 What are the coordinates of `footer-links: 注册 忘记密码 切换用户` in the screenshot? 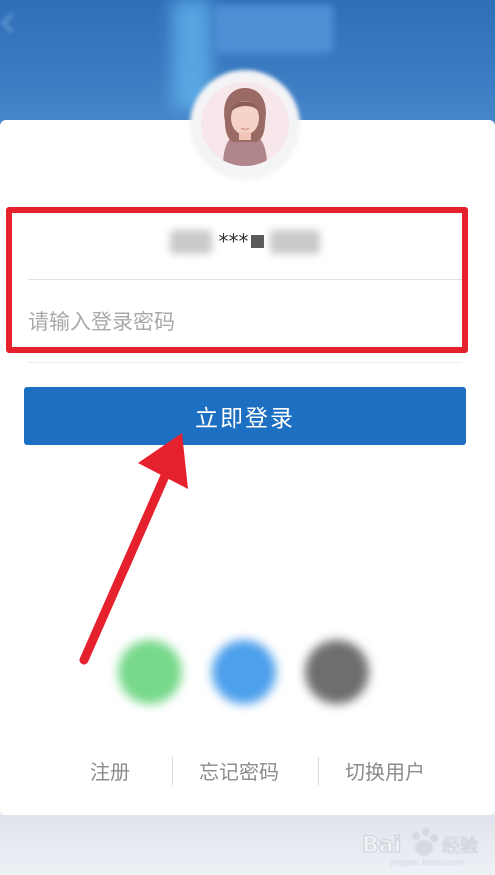 It's located at (247, 772).